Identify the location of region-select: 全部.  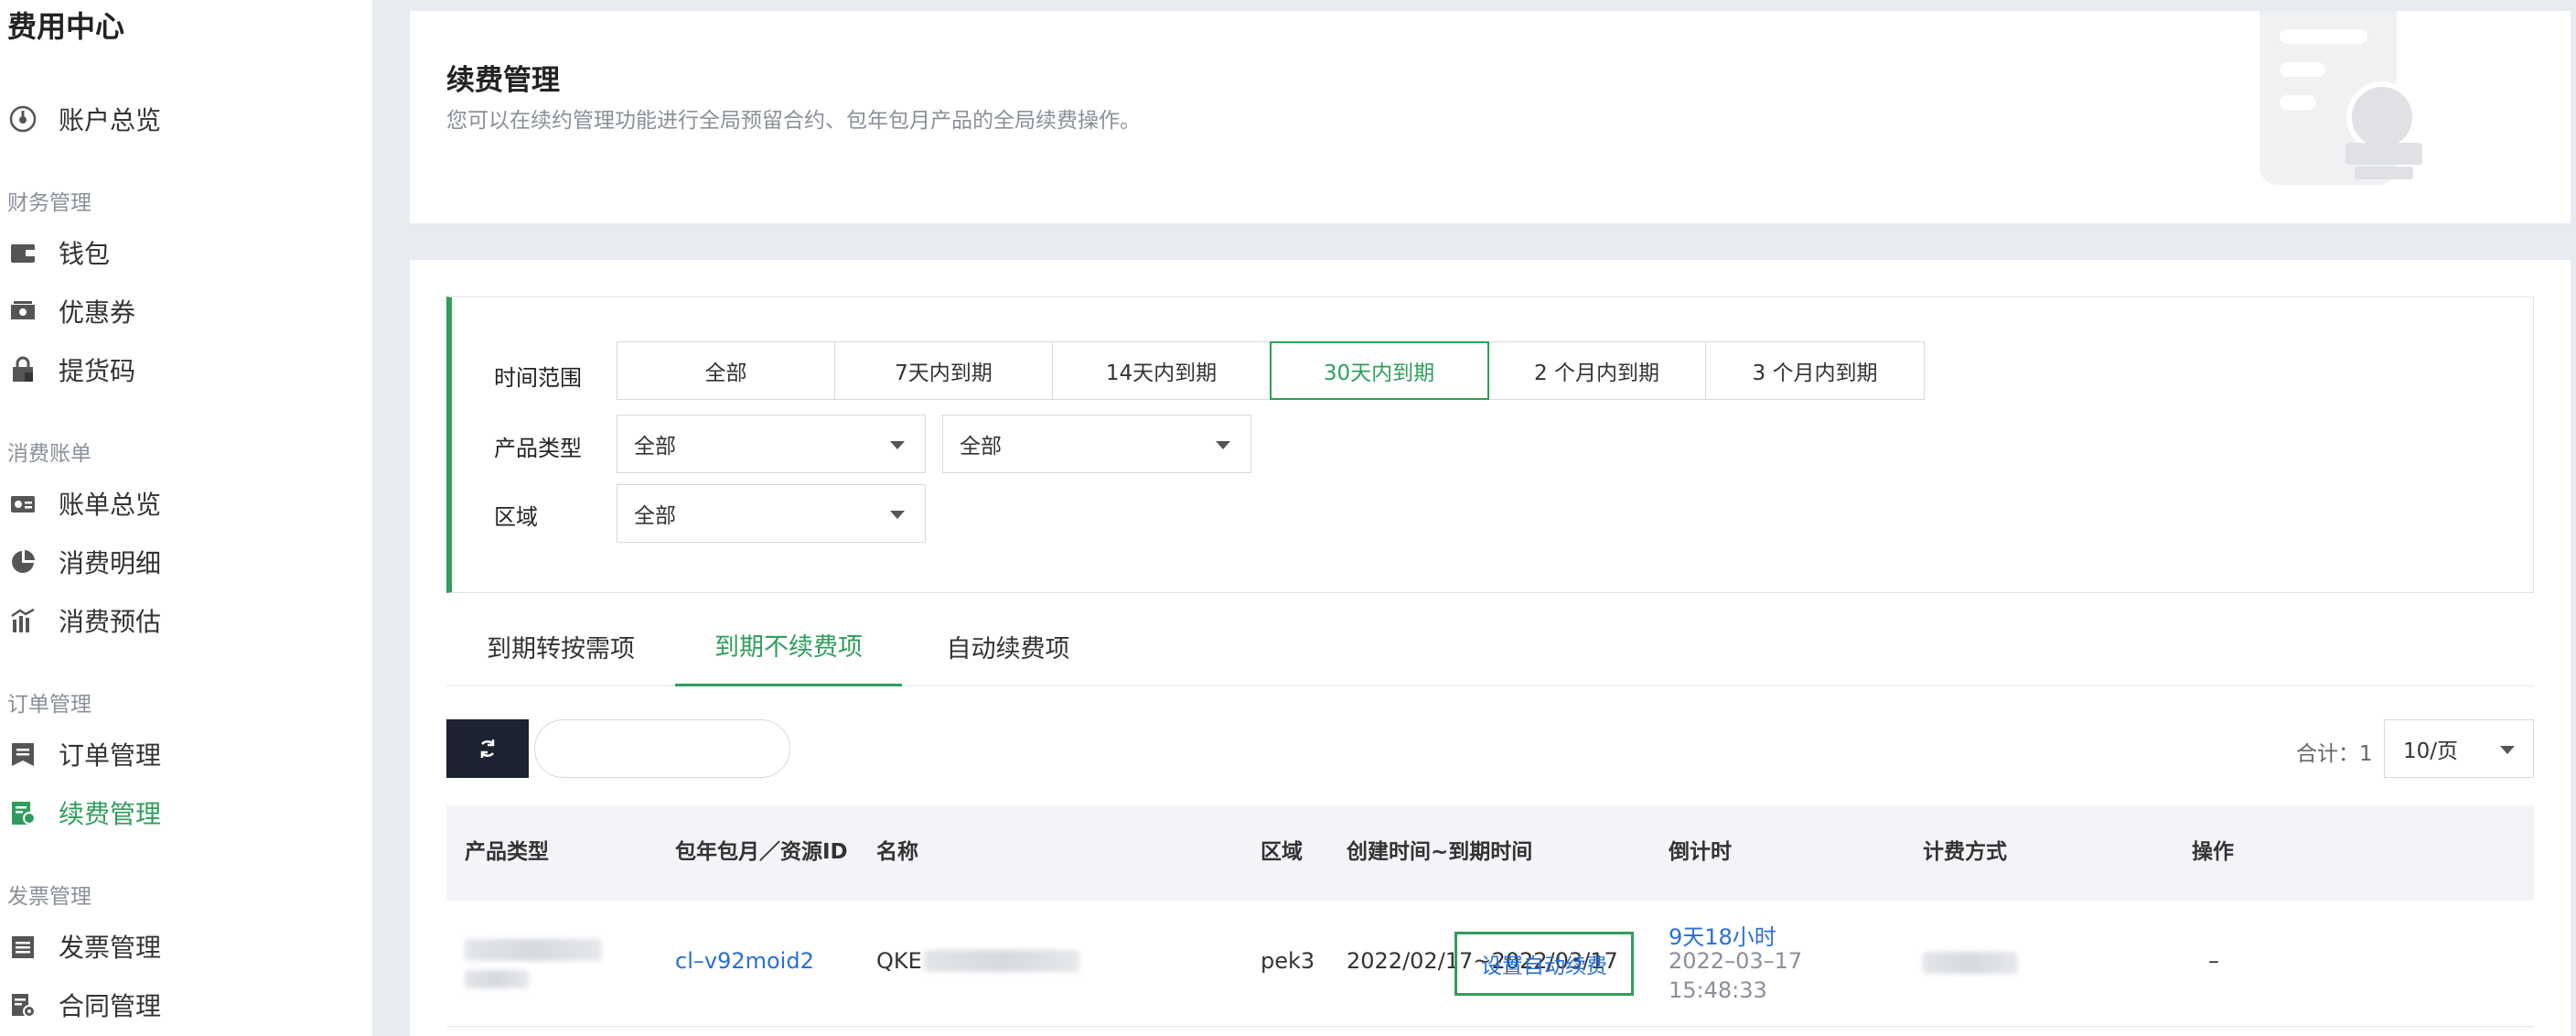
(771, 513).